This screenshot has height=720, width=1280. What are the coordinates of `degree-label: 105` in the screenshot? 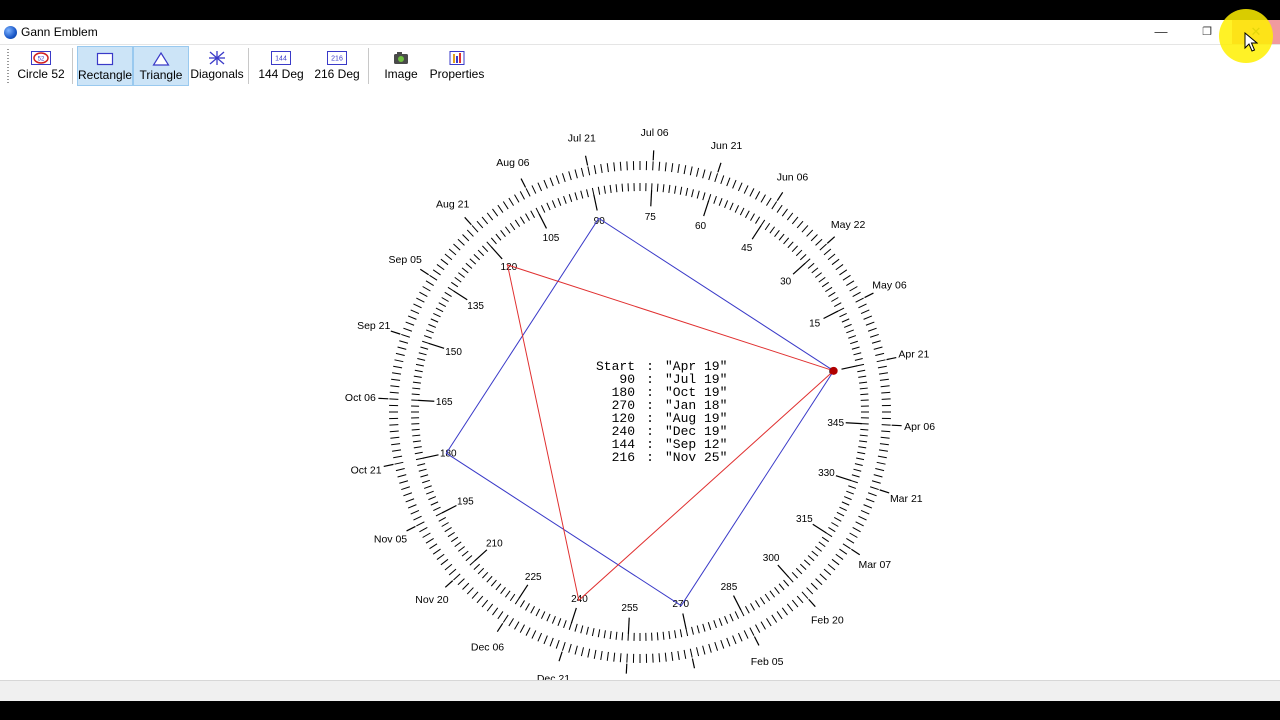 It's located at (551, 238).